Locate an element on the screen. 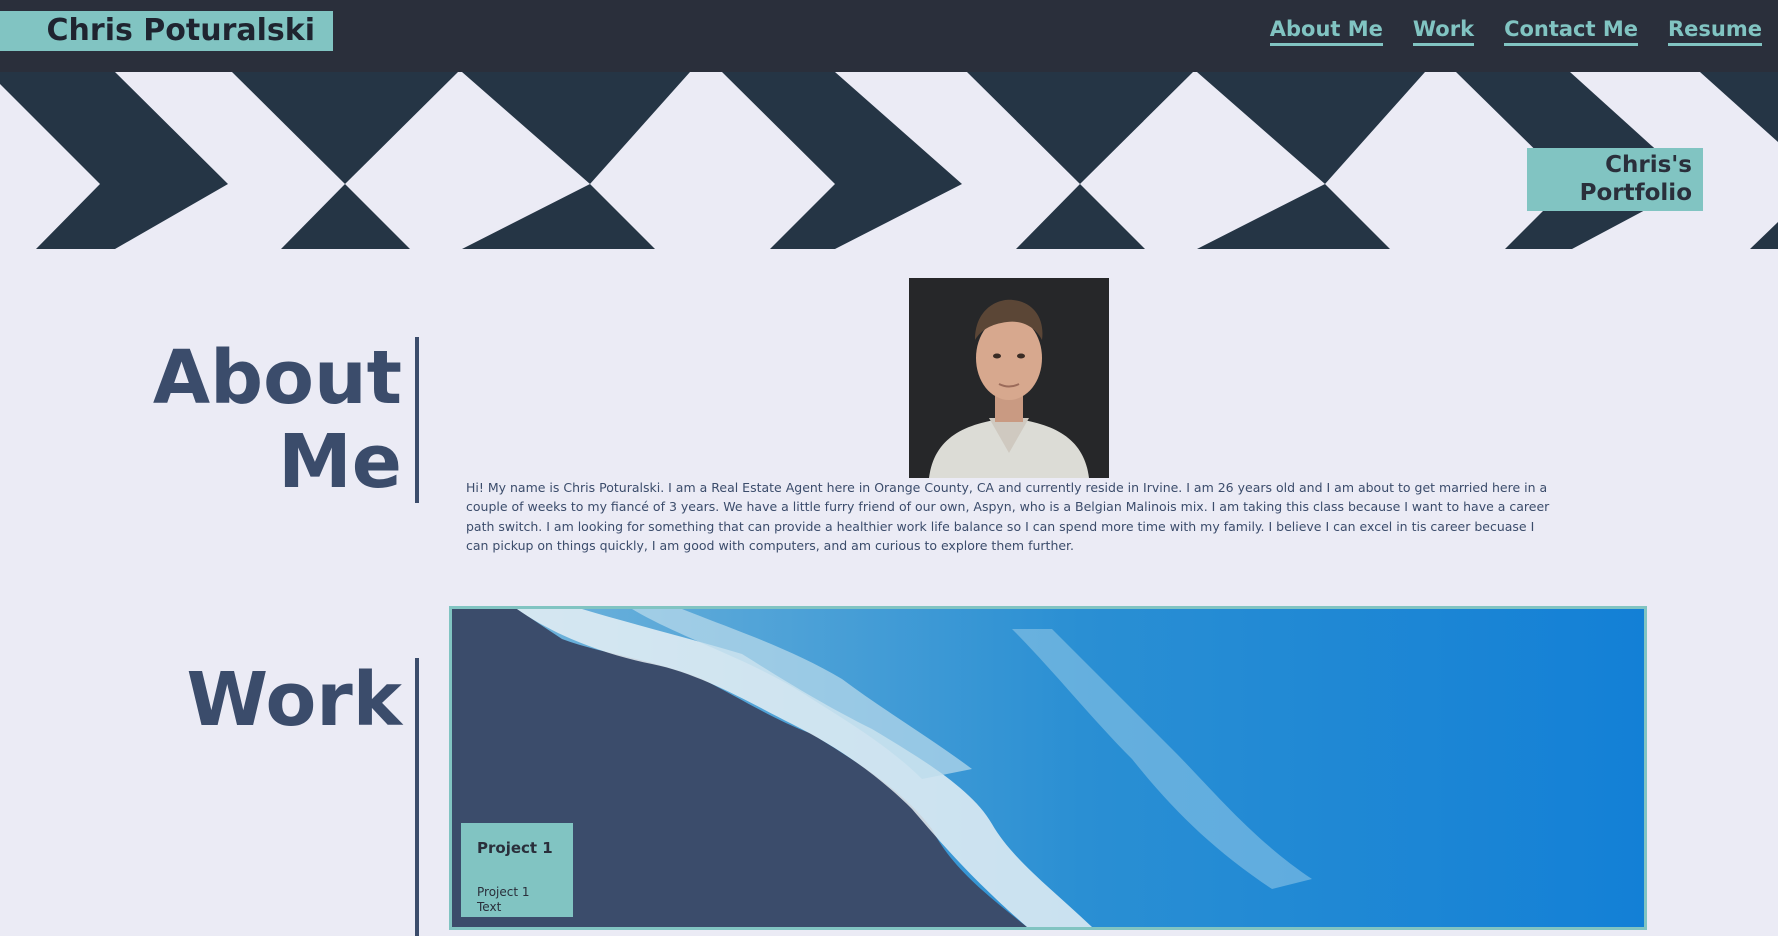  profile-photo is located at coordinates (1009, 378).